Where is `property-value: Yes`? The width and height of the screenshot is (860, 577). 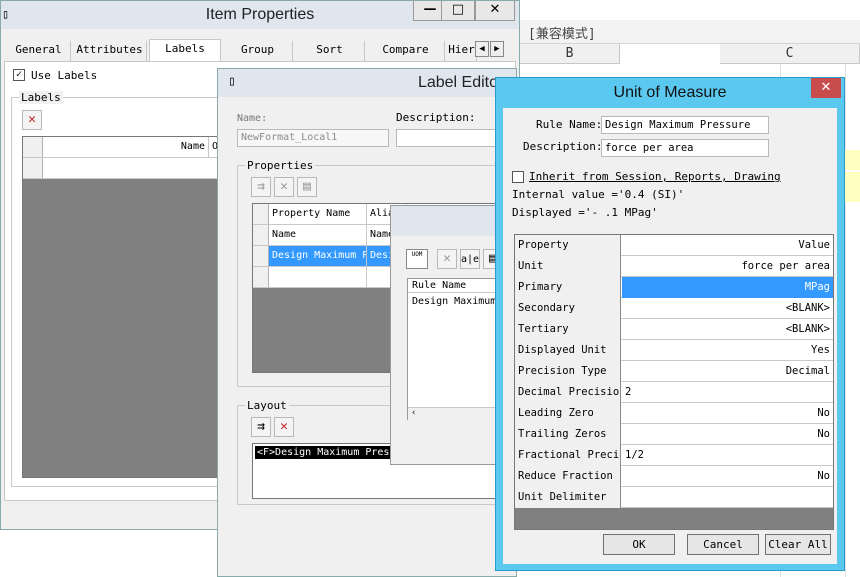 property-value: Yes is located at coordinates (727, 350).